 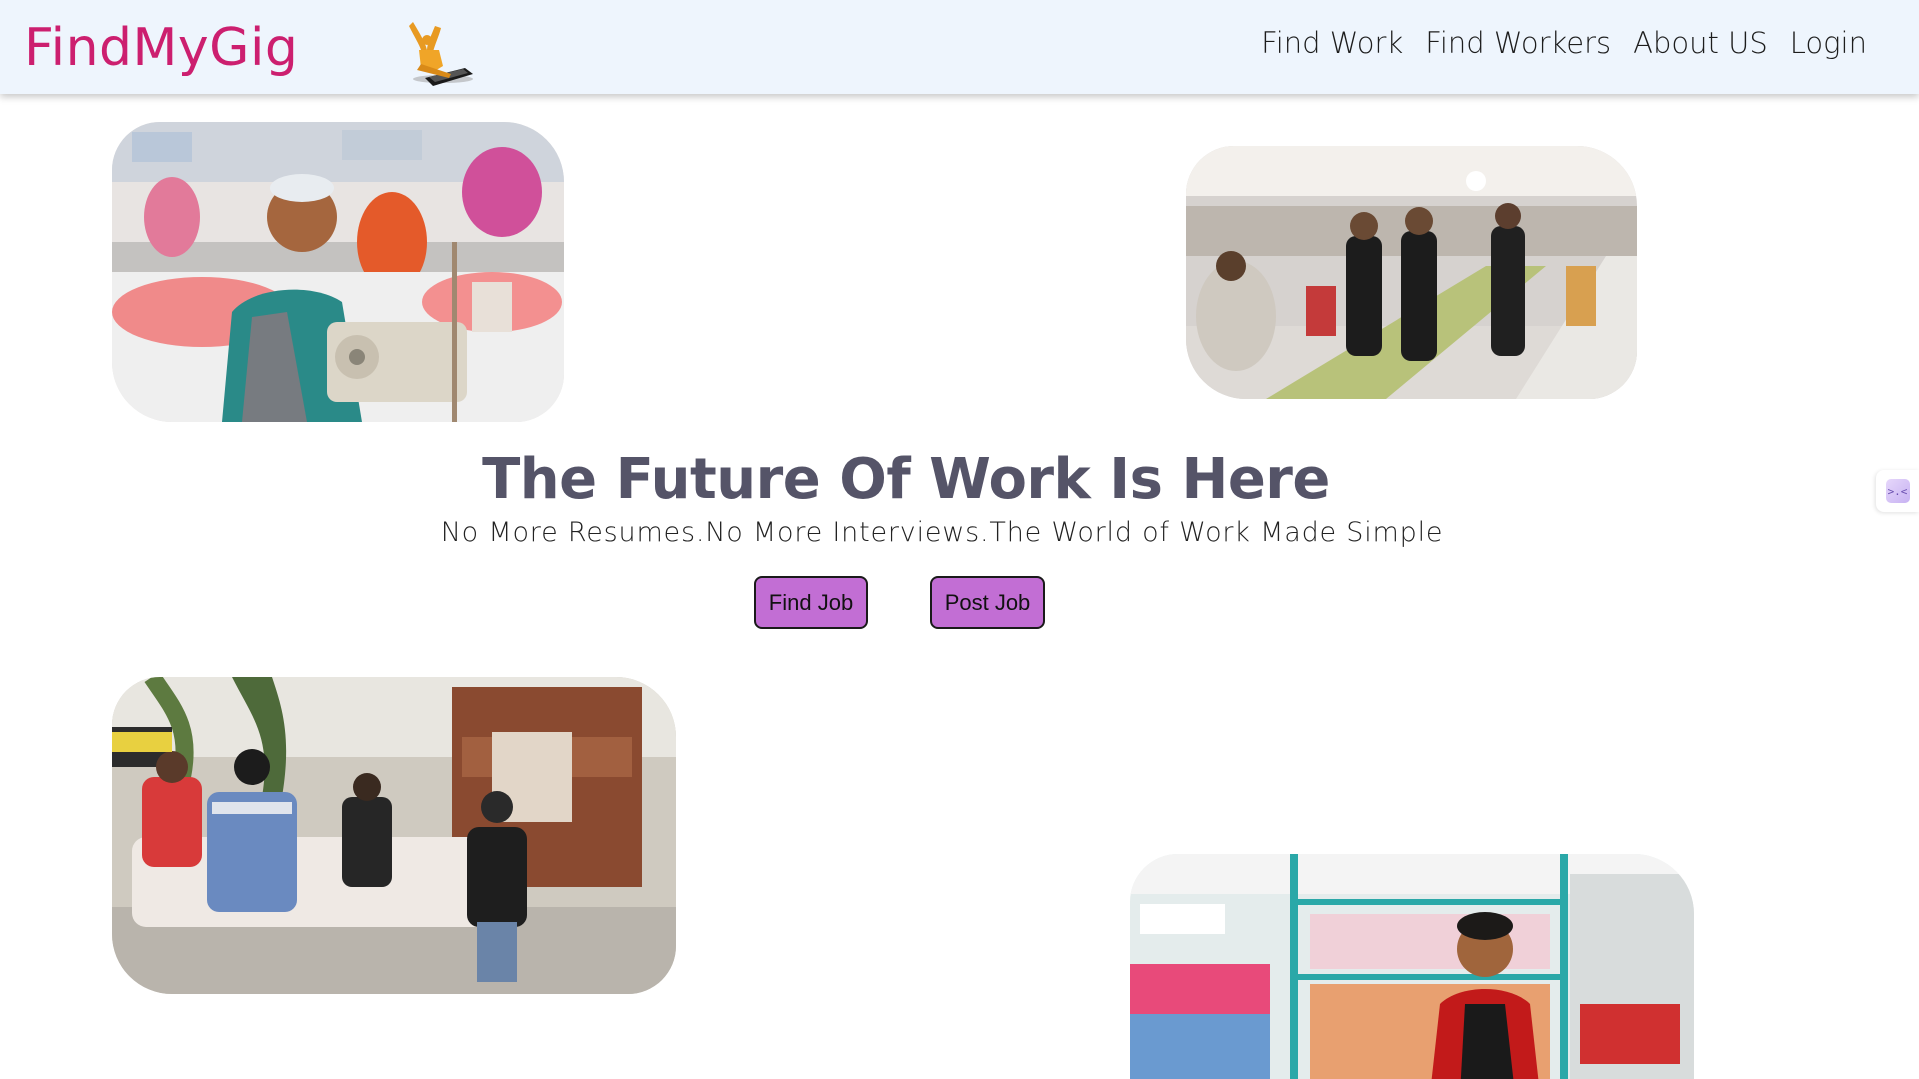 I want to click on main-nav: Find Work Find Workers About US Login, so click(x=1564, y=43).